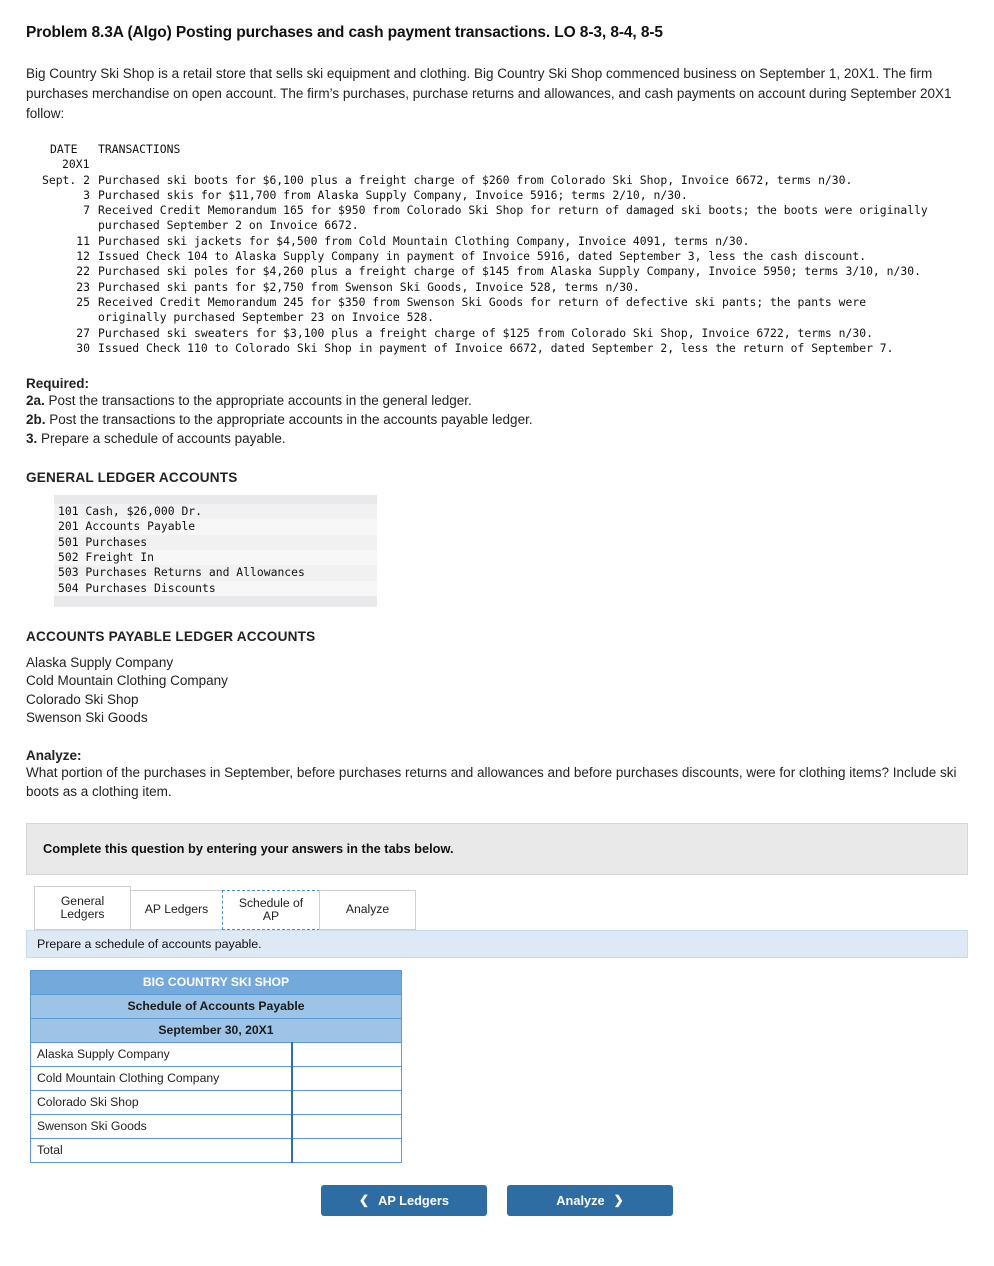  I want to click on schedule-total-label: Total, so click(161, 1150).